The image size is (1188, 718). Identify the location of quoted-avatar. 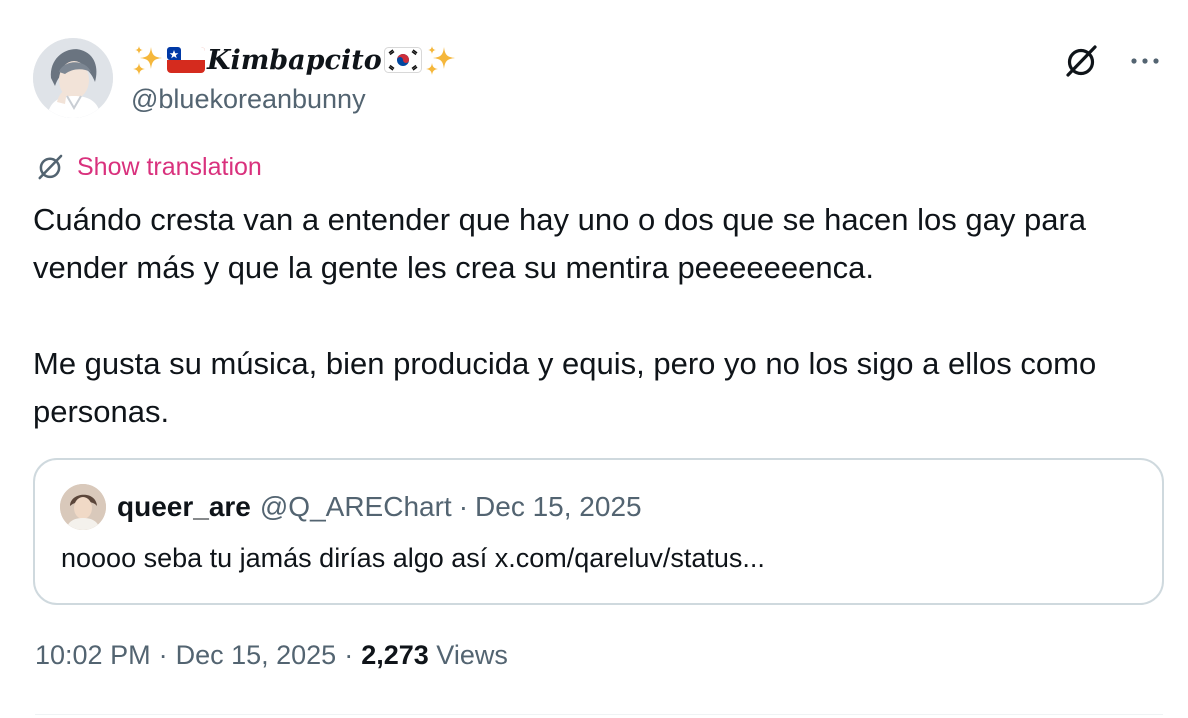
(83, 507).